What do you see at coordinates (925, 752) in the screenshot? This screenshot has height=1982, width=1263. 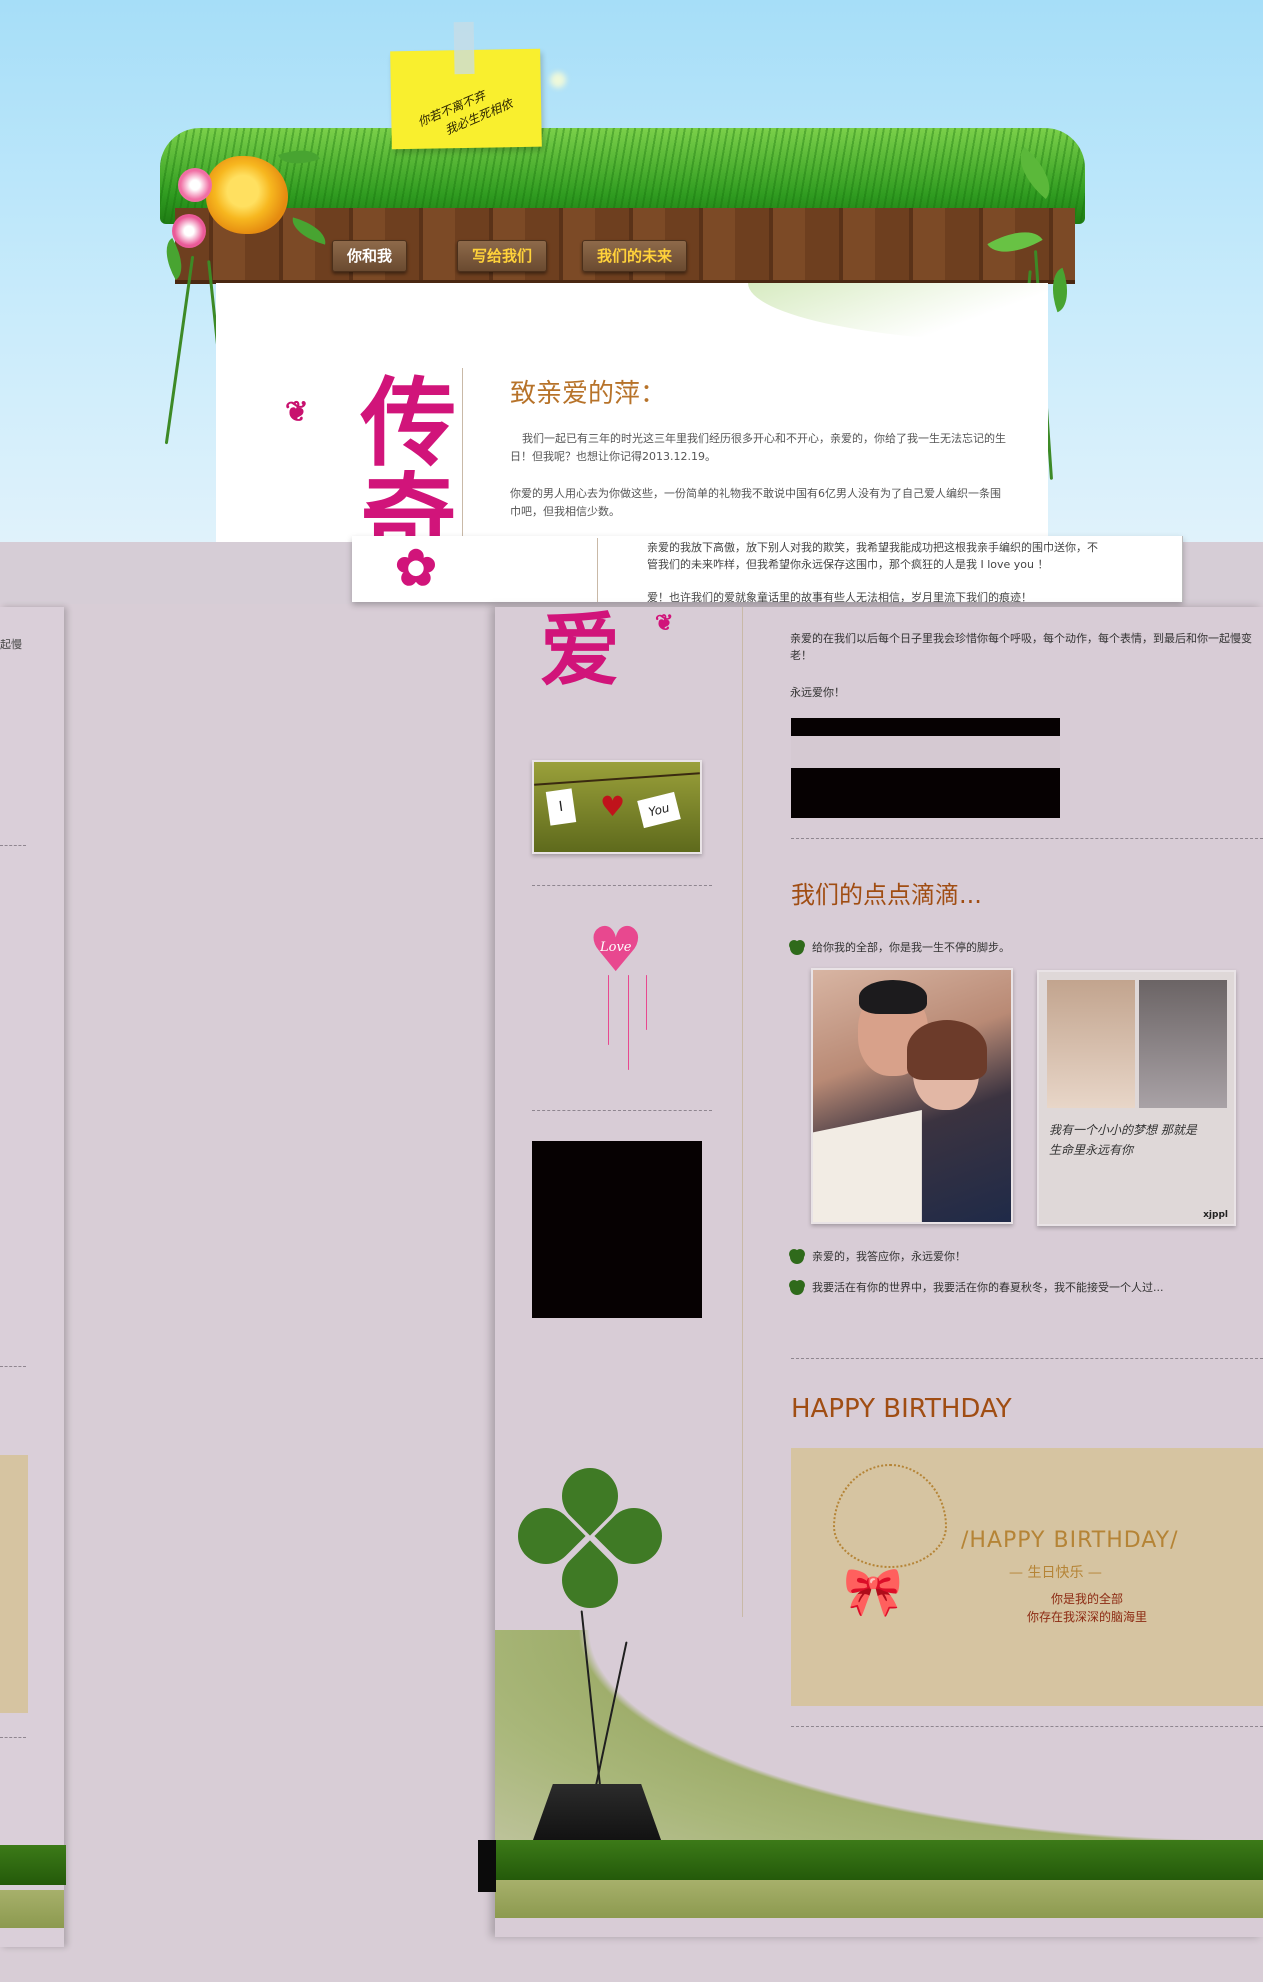 I see `gray-bar-middle` at bounding box center [925, 752].